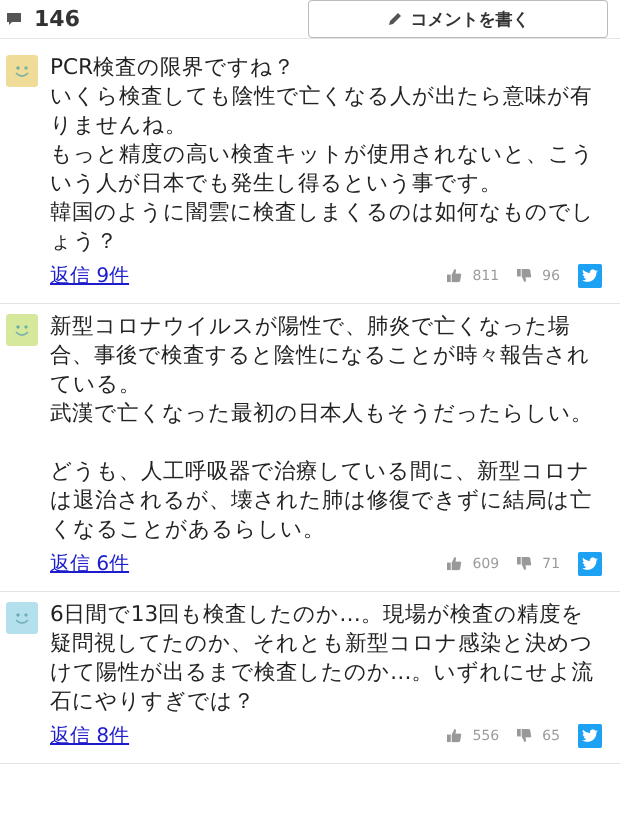 Image resolution: width=620 pixels, height=825 pixels. I want to click on comment-text: PCR検査の限界ですね？, so click(173, 68).